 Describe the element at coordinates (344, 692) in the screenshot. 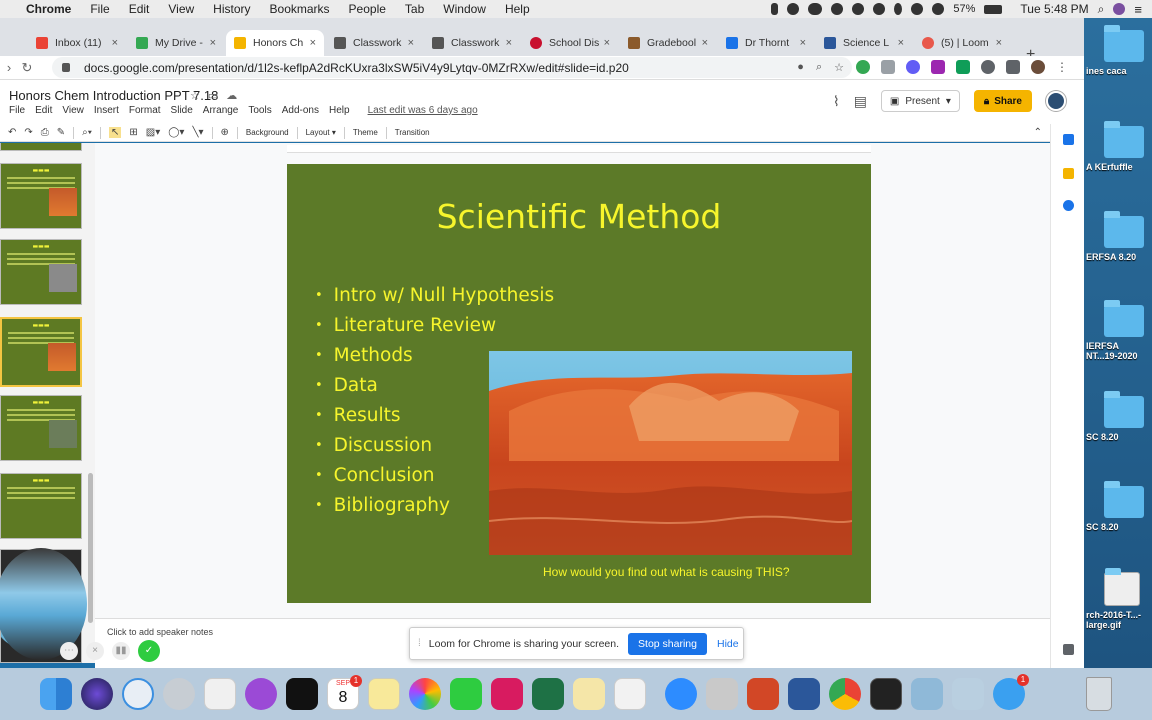

I see `calendar-icon: SEP 8 1` at that location.